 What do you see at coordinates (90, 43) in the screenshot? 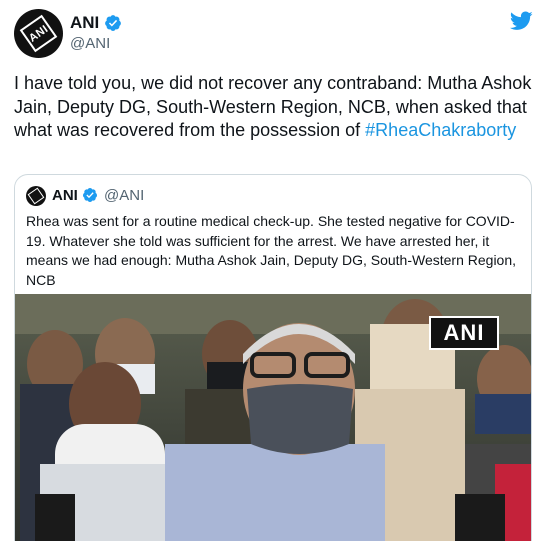
I see `author-handle: @ANI` at bounding box center [90, 43].